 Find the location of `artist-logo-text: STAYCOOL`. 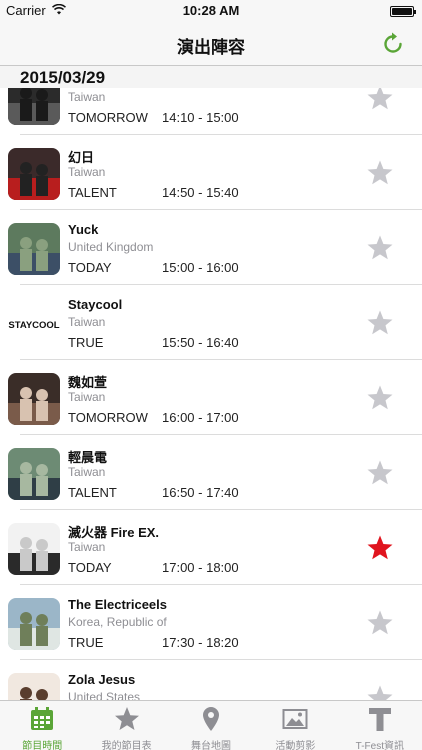

artist-logo-text: STAYCOOL is located at coordinates (33, 325).